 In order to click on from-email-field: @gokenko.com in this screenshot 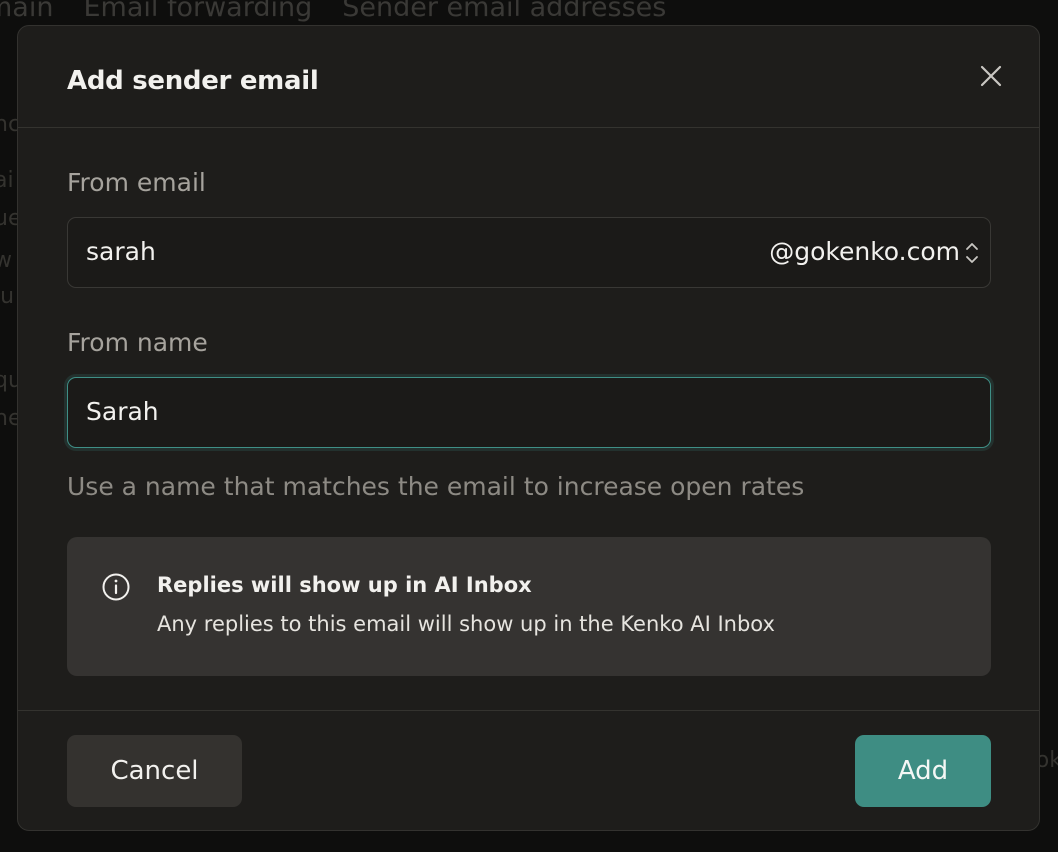, I will do `click(529, 252)`.